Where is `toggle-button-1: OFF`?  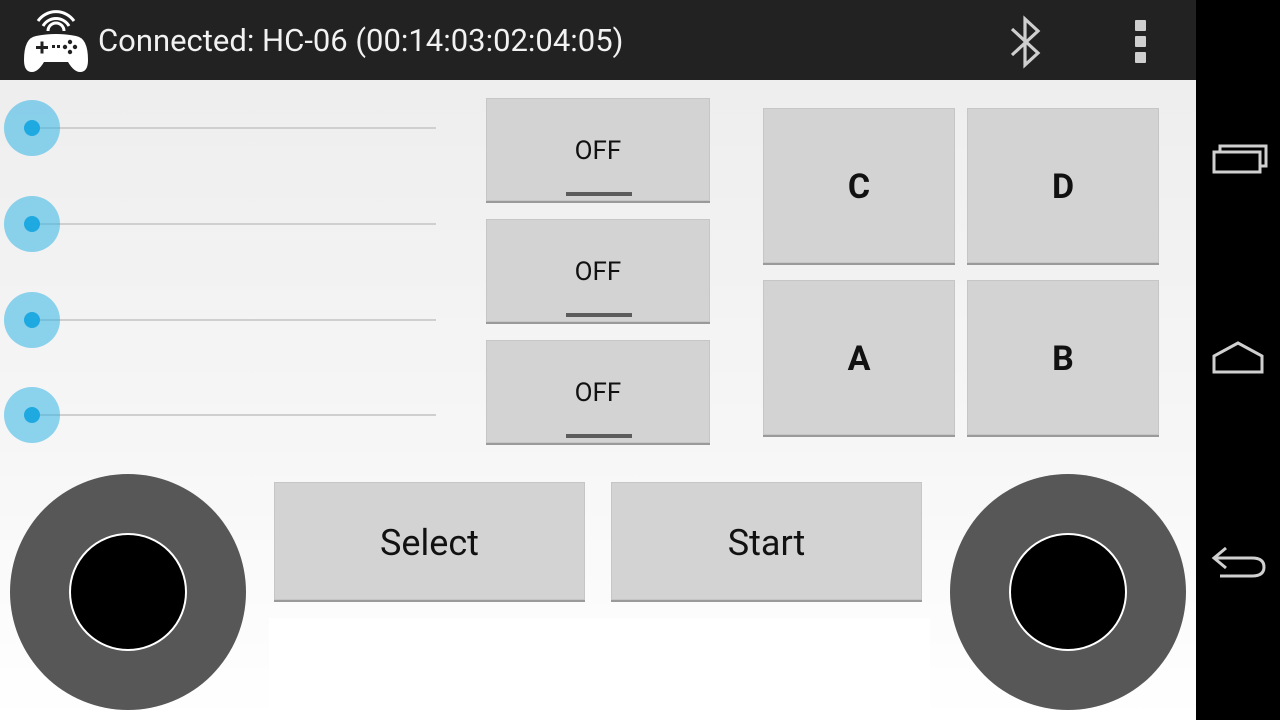 toggle-button-1: OFF is located at coordinates (598, 149).